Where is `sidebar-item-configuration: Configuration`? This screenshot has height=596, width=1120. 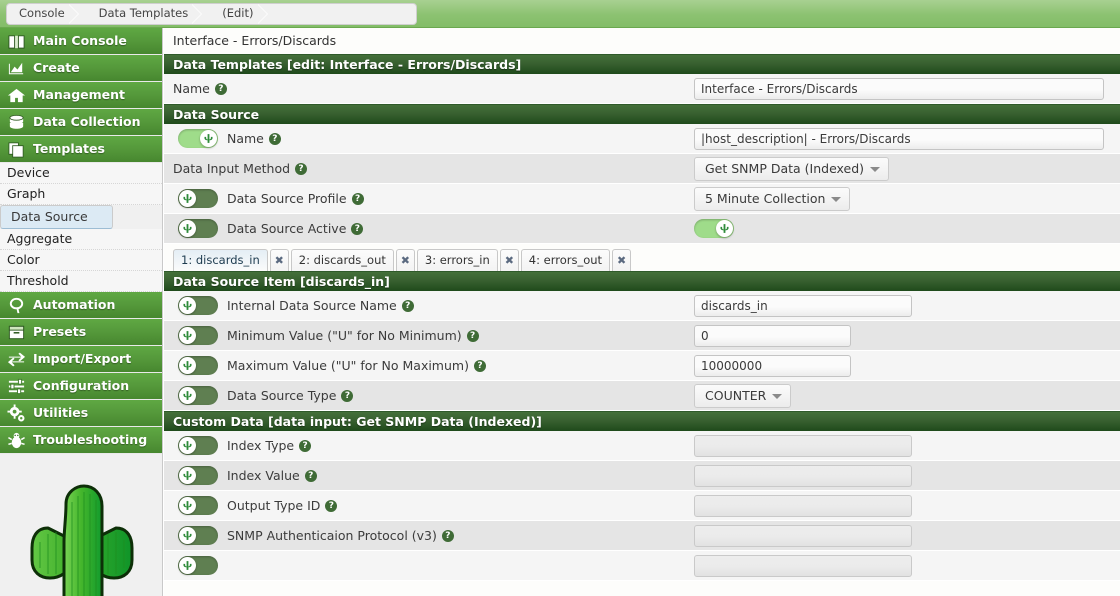
sidebar-item-configuration: Configuration is located at coordinates (81, 386).